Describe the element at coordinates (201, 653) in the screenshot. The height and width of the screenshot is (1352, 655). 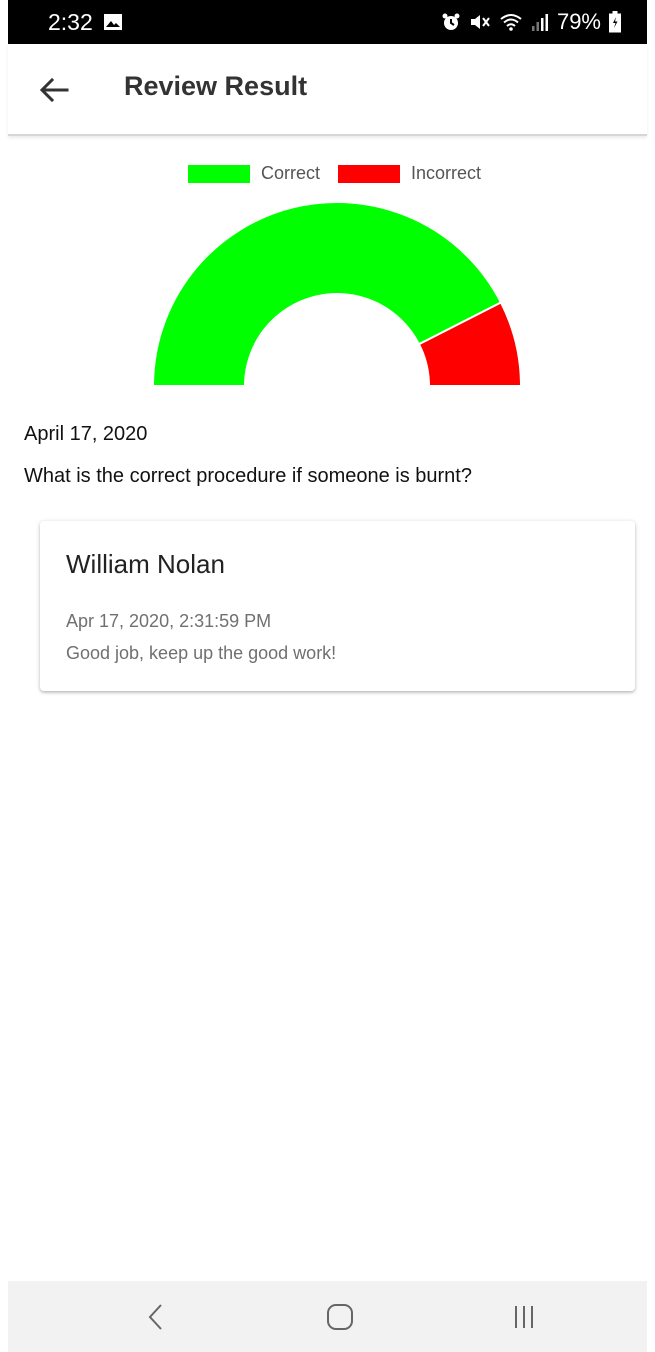
I see `review-comment: Good job, keep up the good work!` at that location.